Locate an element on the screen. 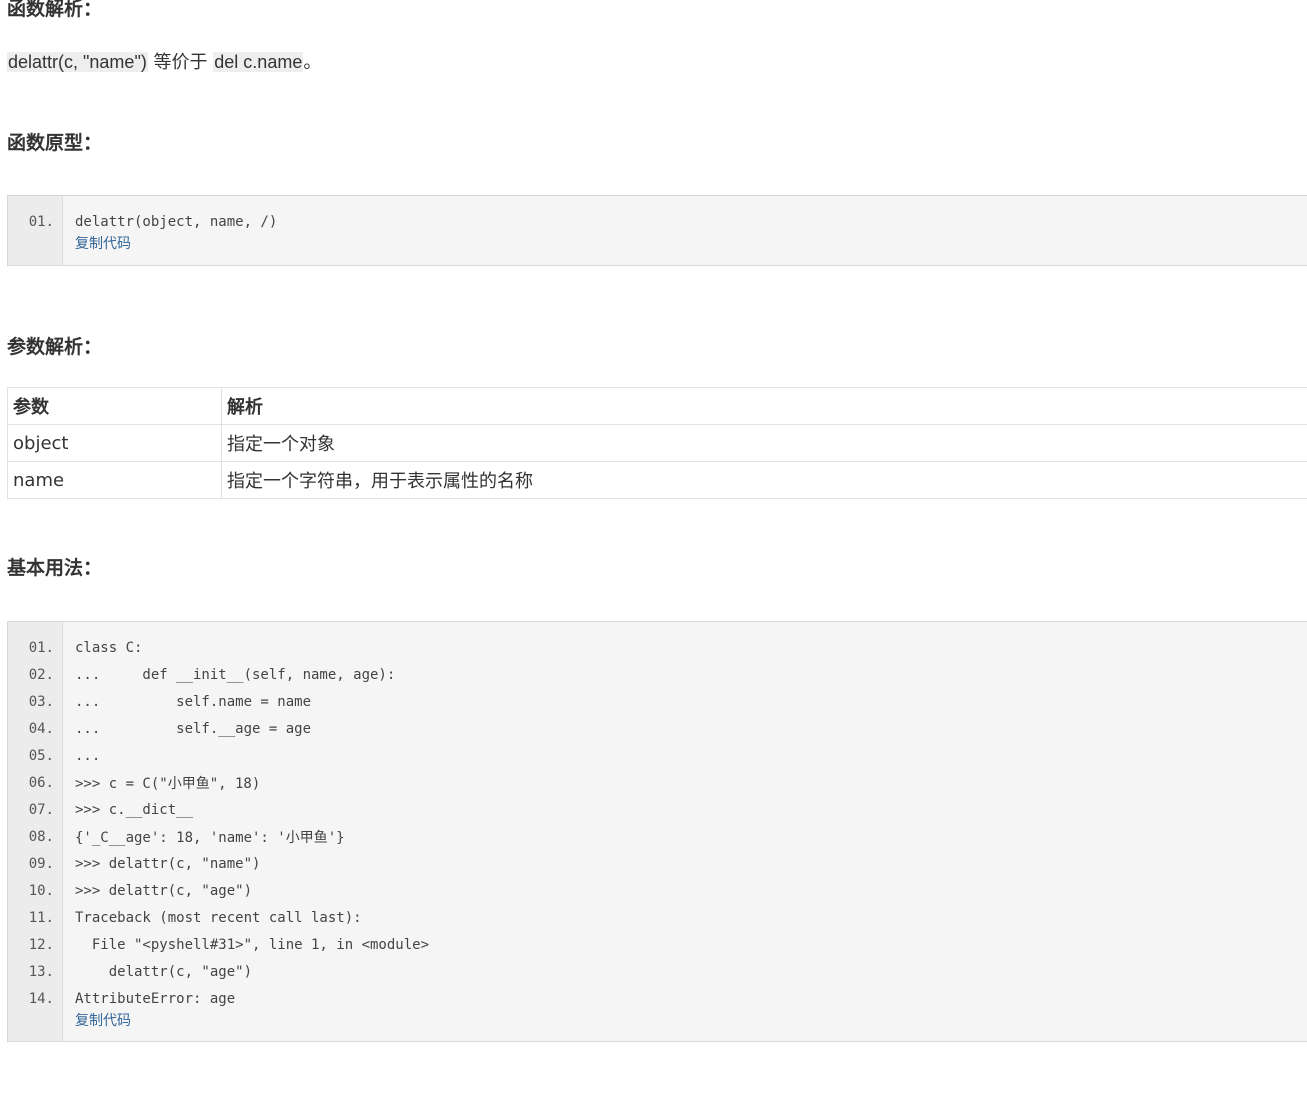 The image size is (1307, 1093). line-number: 14. is located at coordinates (41, 998).